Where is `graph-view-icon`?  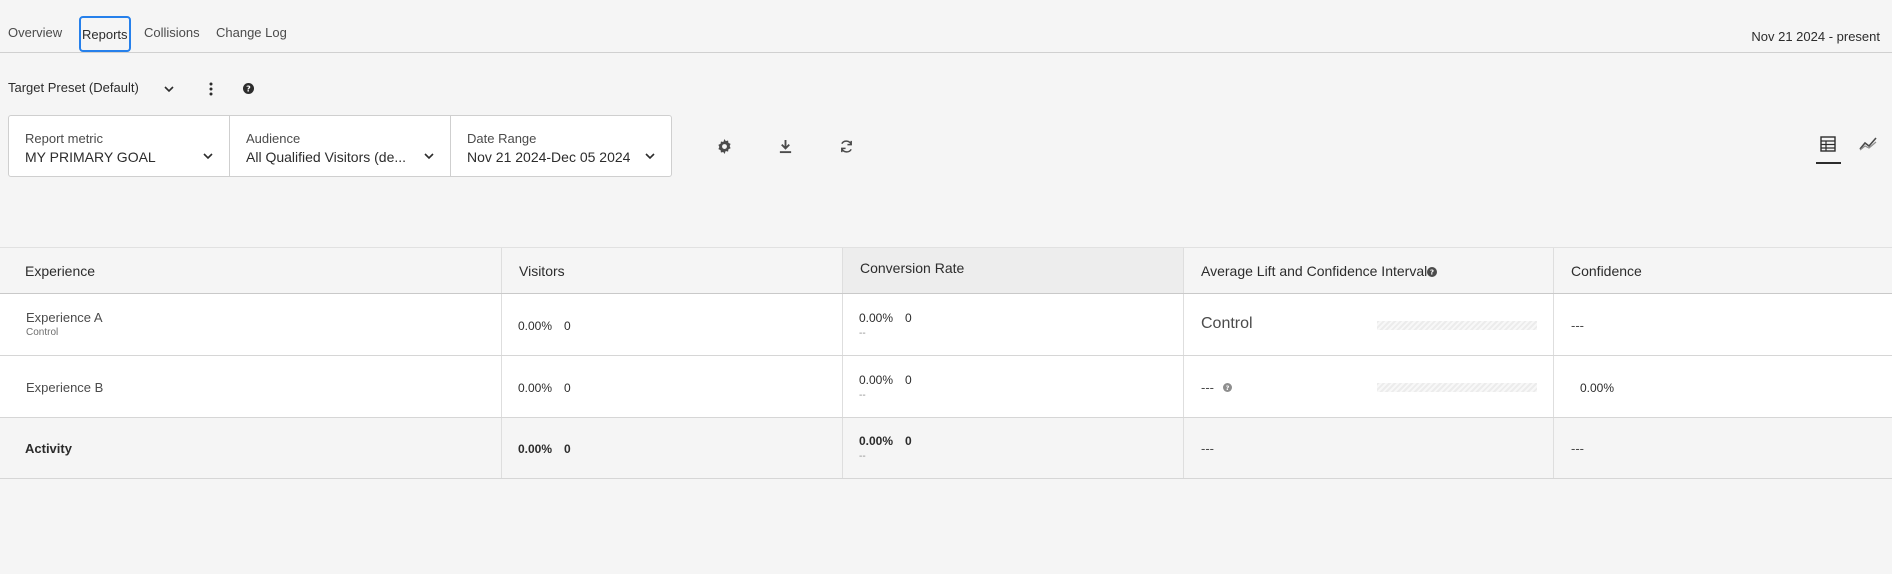 graph-view-icon is located at coordinates (1868, 144).